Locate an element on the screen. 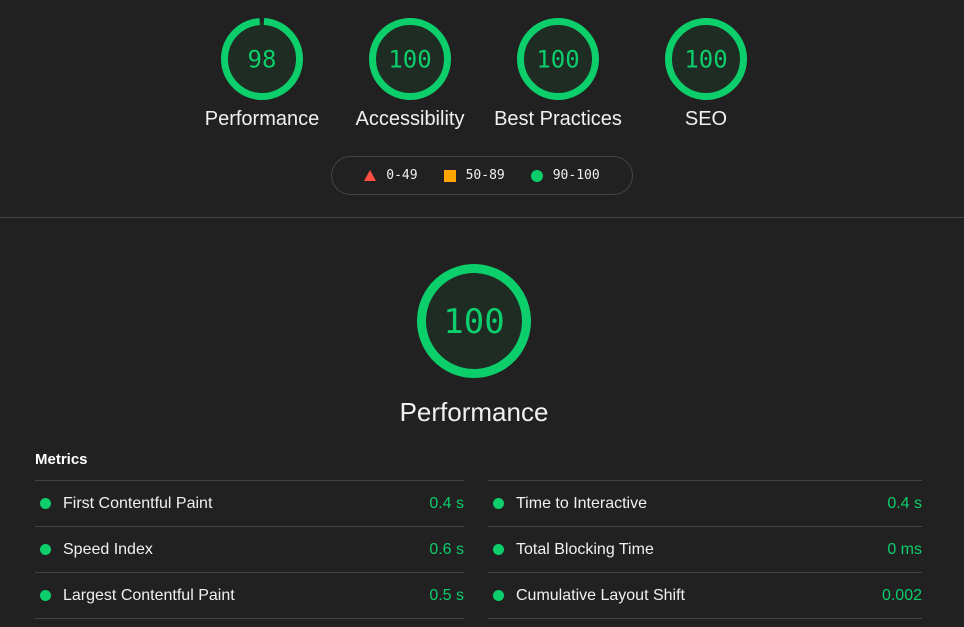 This screenshot has width=964, height=627. gauge-seo: 100 SEO is located at coordinates (706, 74).